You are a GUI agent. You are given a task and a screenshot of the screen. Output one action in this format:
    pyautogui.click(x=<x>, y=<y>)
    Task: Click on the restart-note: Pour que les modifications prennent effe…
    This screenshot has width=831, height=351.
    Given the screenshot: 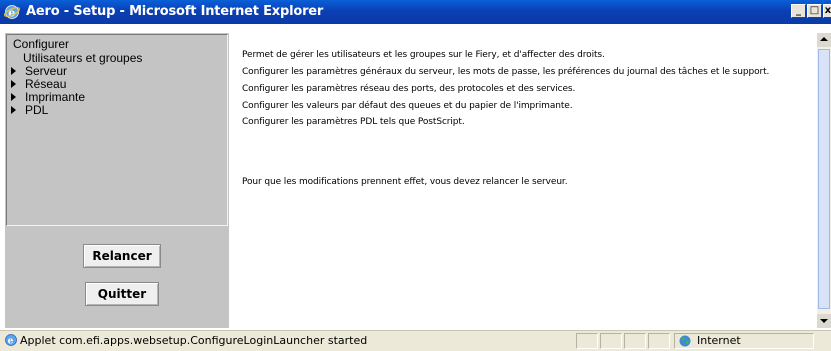 What is the action you would take?
    pyautogui.click(x=405, y=182)
    